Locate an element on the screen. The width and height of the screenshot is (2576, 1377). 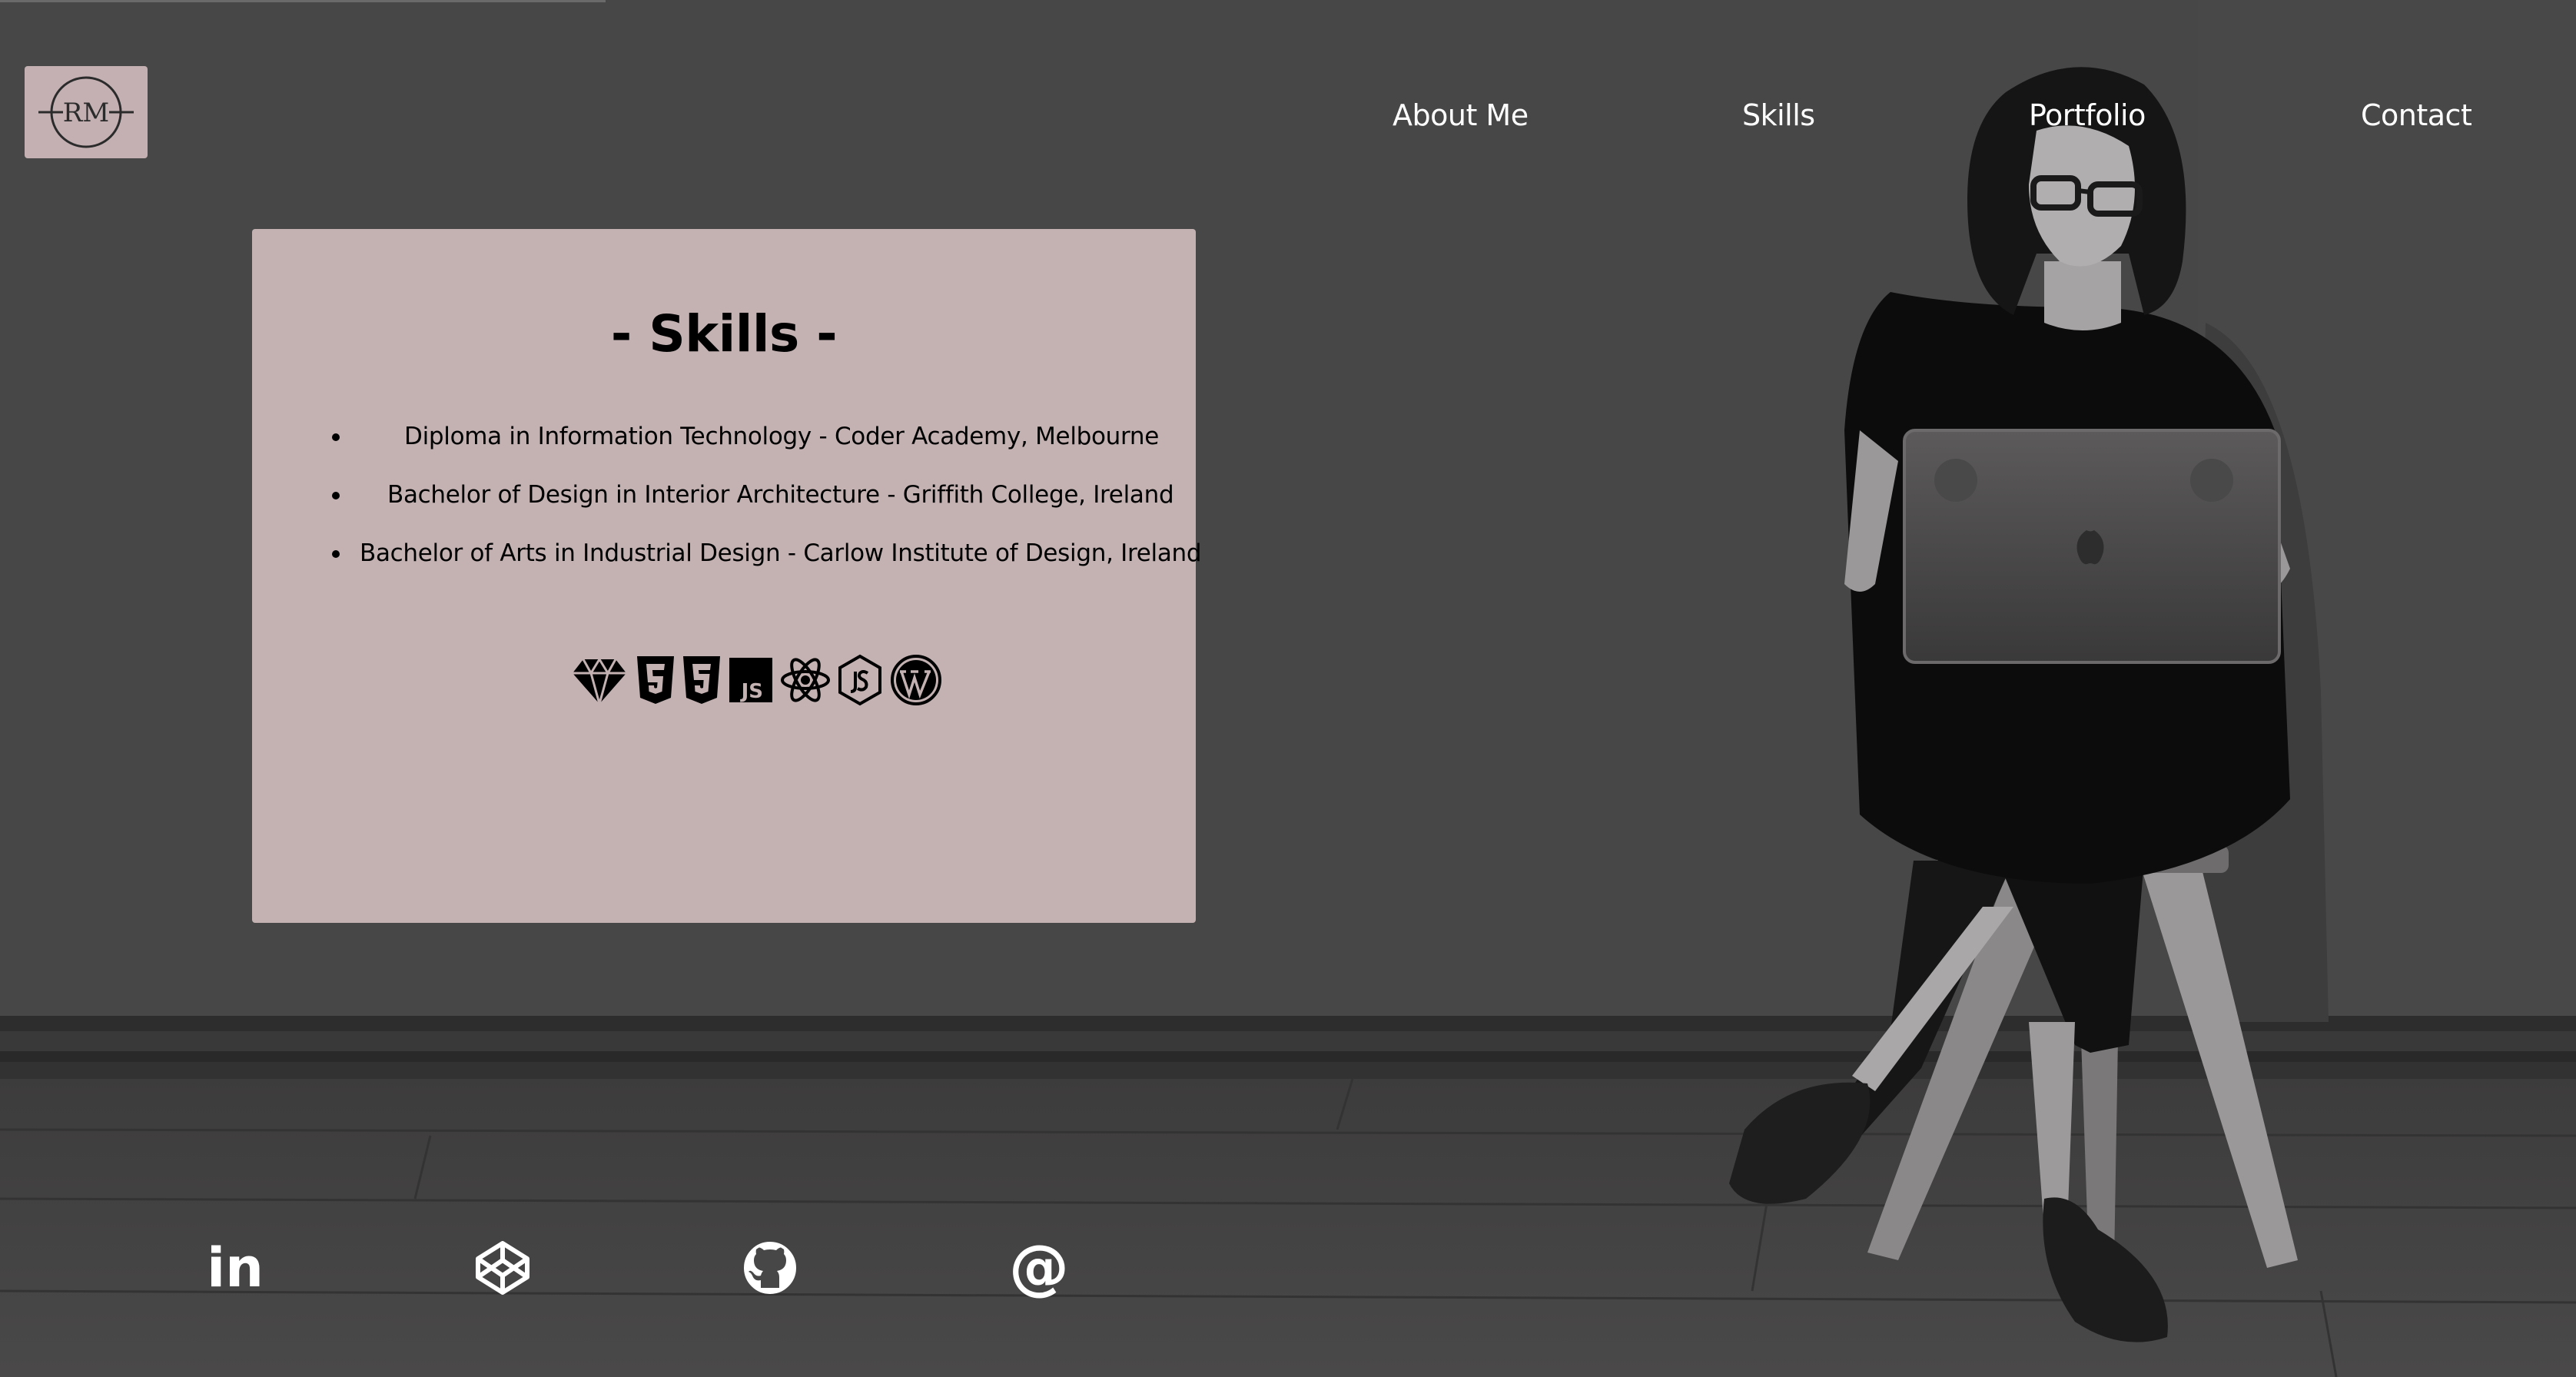
wordpress-icon is located at coordinates (916, 680).